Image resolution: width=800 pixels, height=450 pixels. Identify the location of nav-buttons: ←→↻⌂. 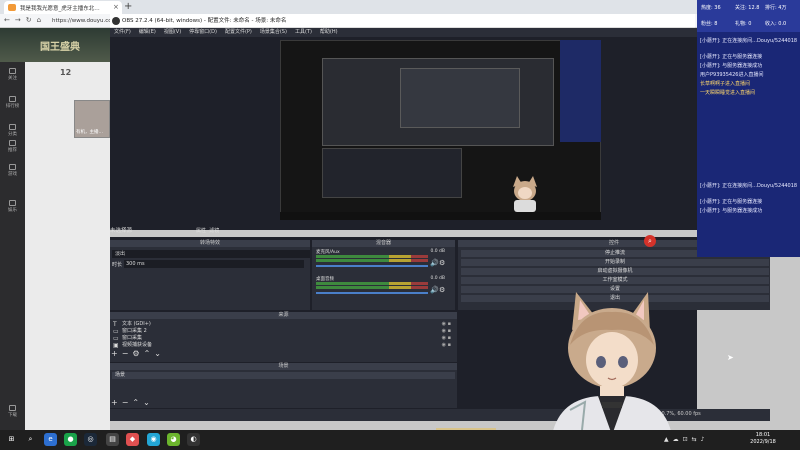
(25, 20).